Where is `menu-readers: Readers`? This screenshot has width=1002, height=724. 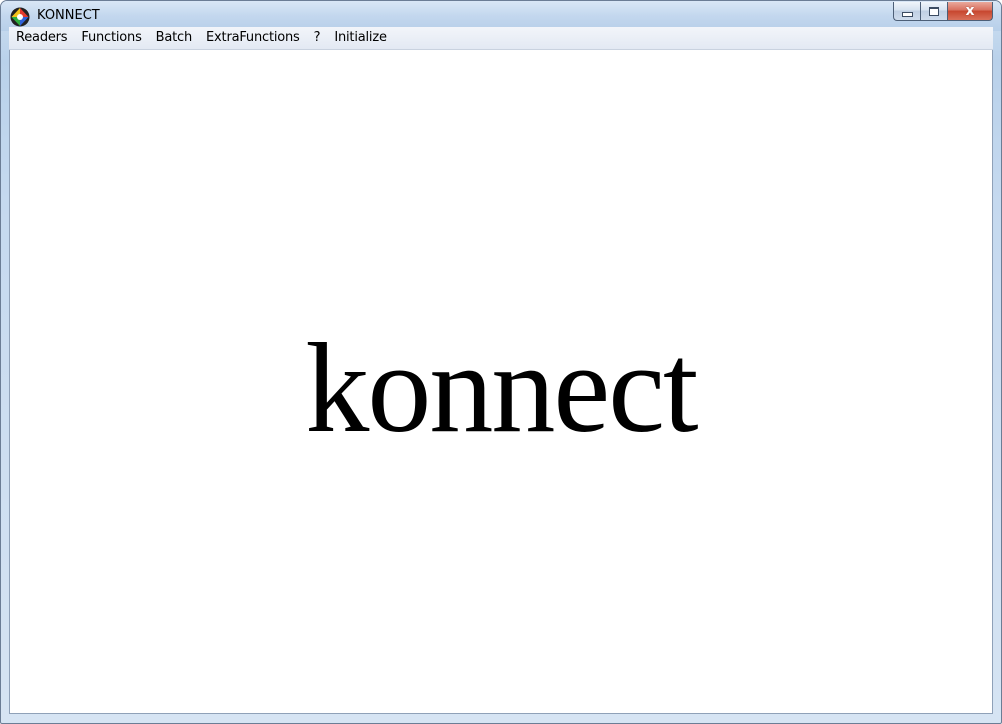 menu-readers: Readers is located at coordinates (41, 38).